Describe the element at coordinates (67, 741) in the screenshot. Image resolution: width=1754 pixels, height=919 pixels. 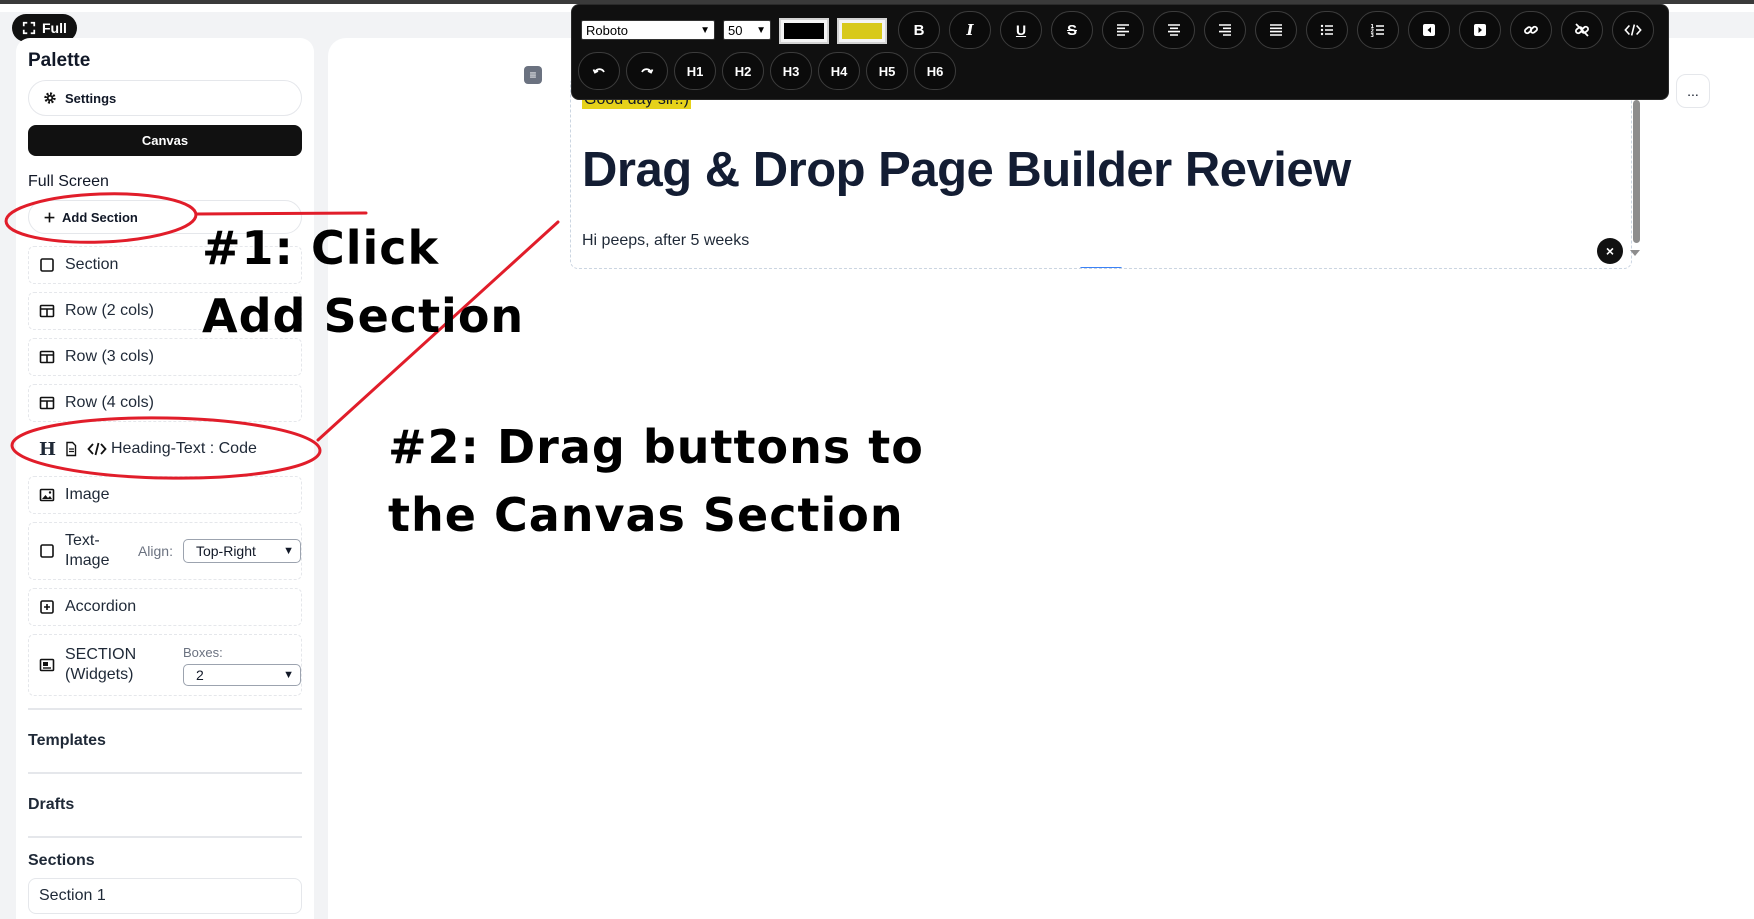
I see `templates-heading: Templates` at that location.